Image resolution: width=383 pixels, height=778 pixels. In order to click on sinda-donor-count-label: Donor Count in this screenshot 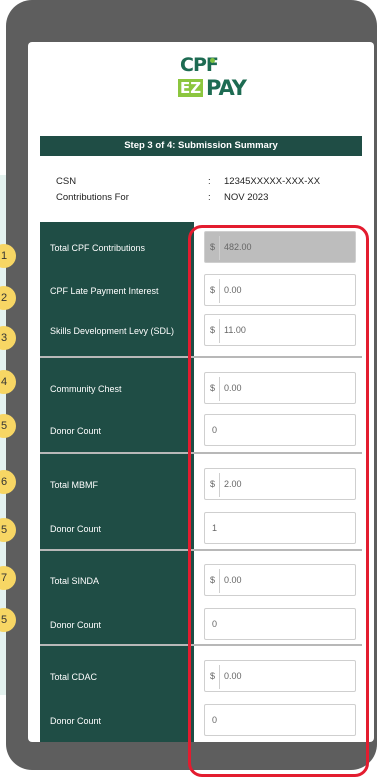, I will do `click(76, 625)`.